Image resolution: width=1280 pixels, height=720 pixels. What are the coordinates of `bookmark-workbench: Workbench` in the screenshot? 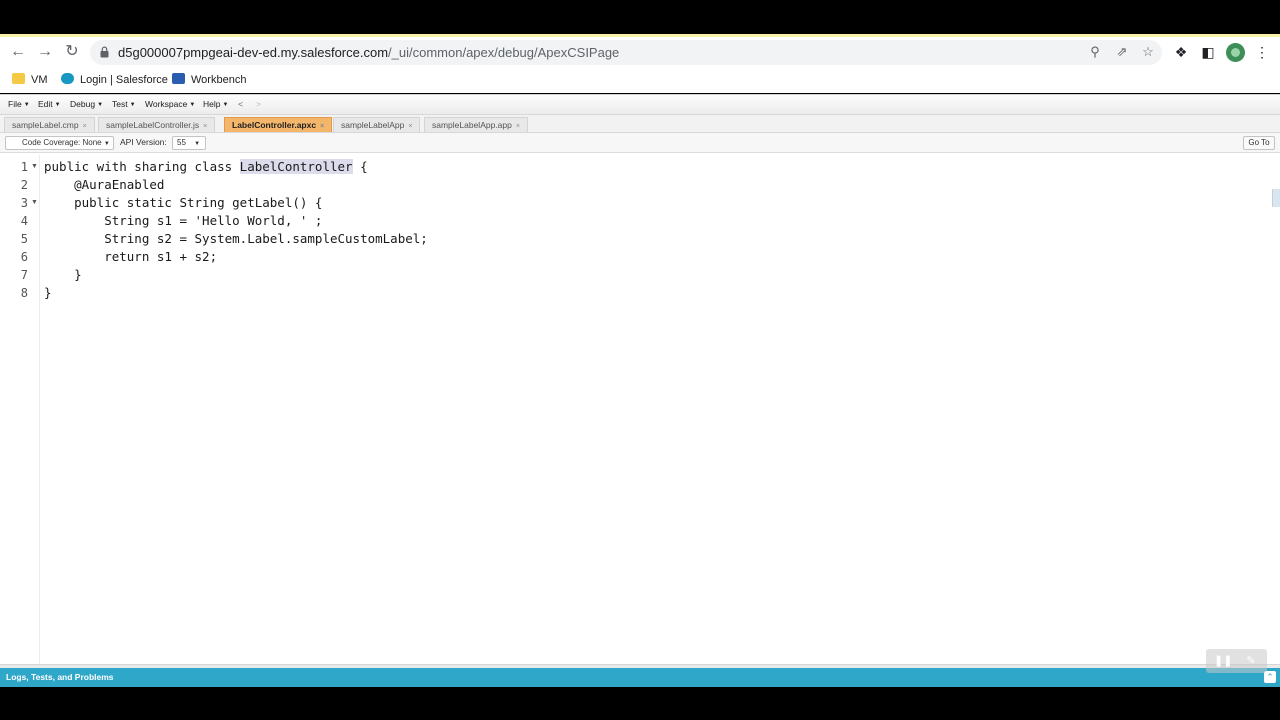 It's located at (209, 80).